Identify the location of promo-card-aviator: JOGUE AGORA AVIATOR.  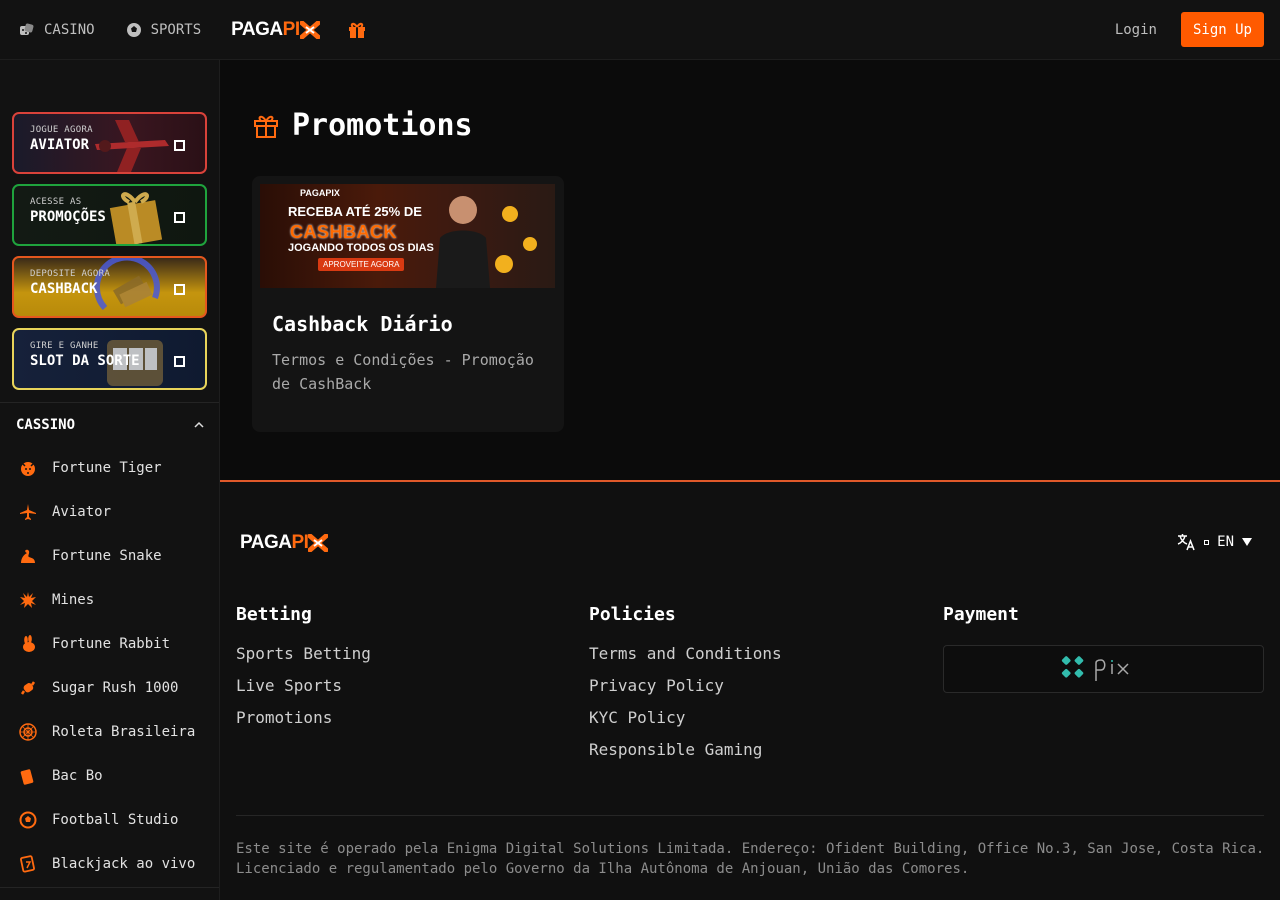
(109, 143).